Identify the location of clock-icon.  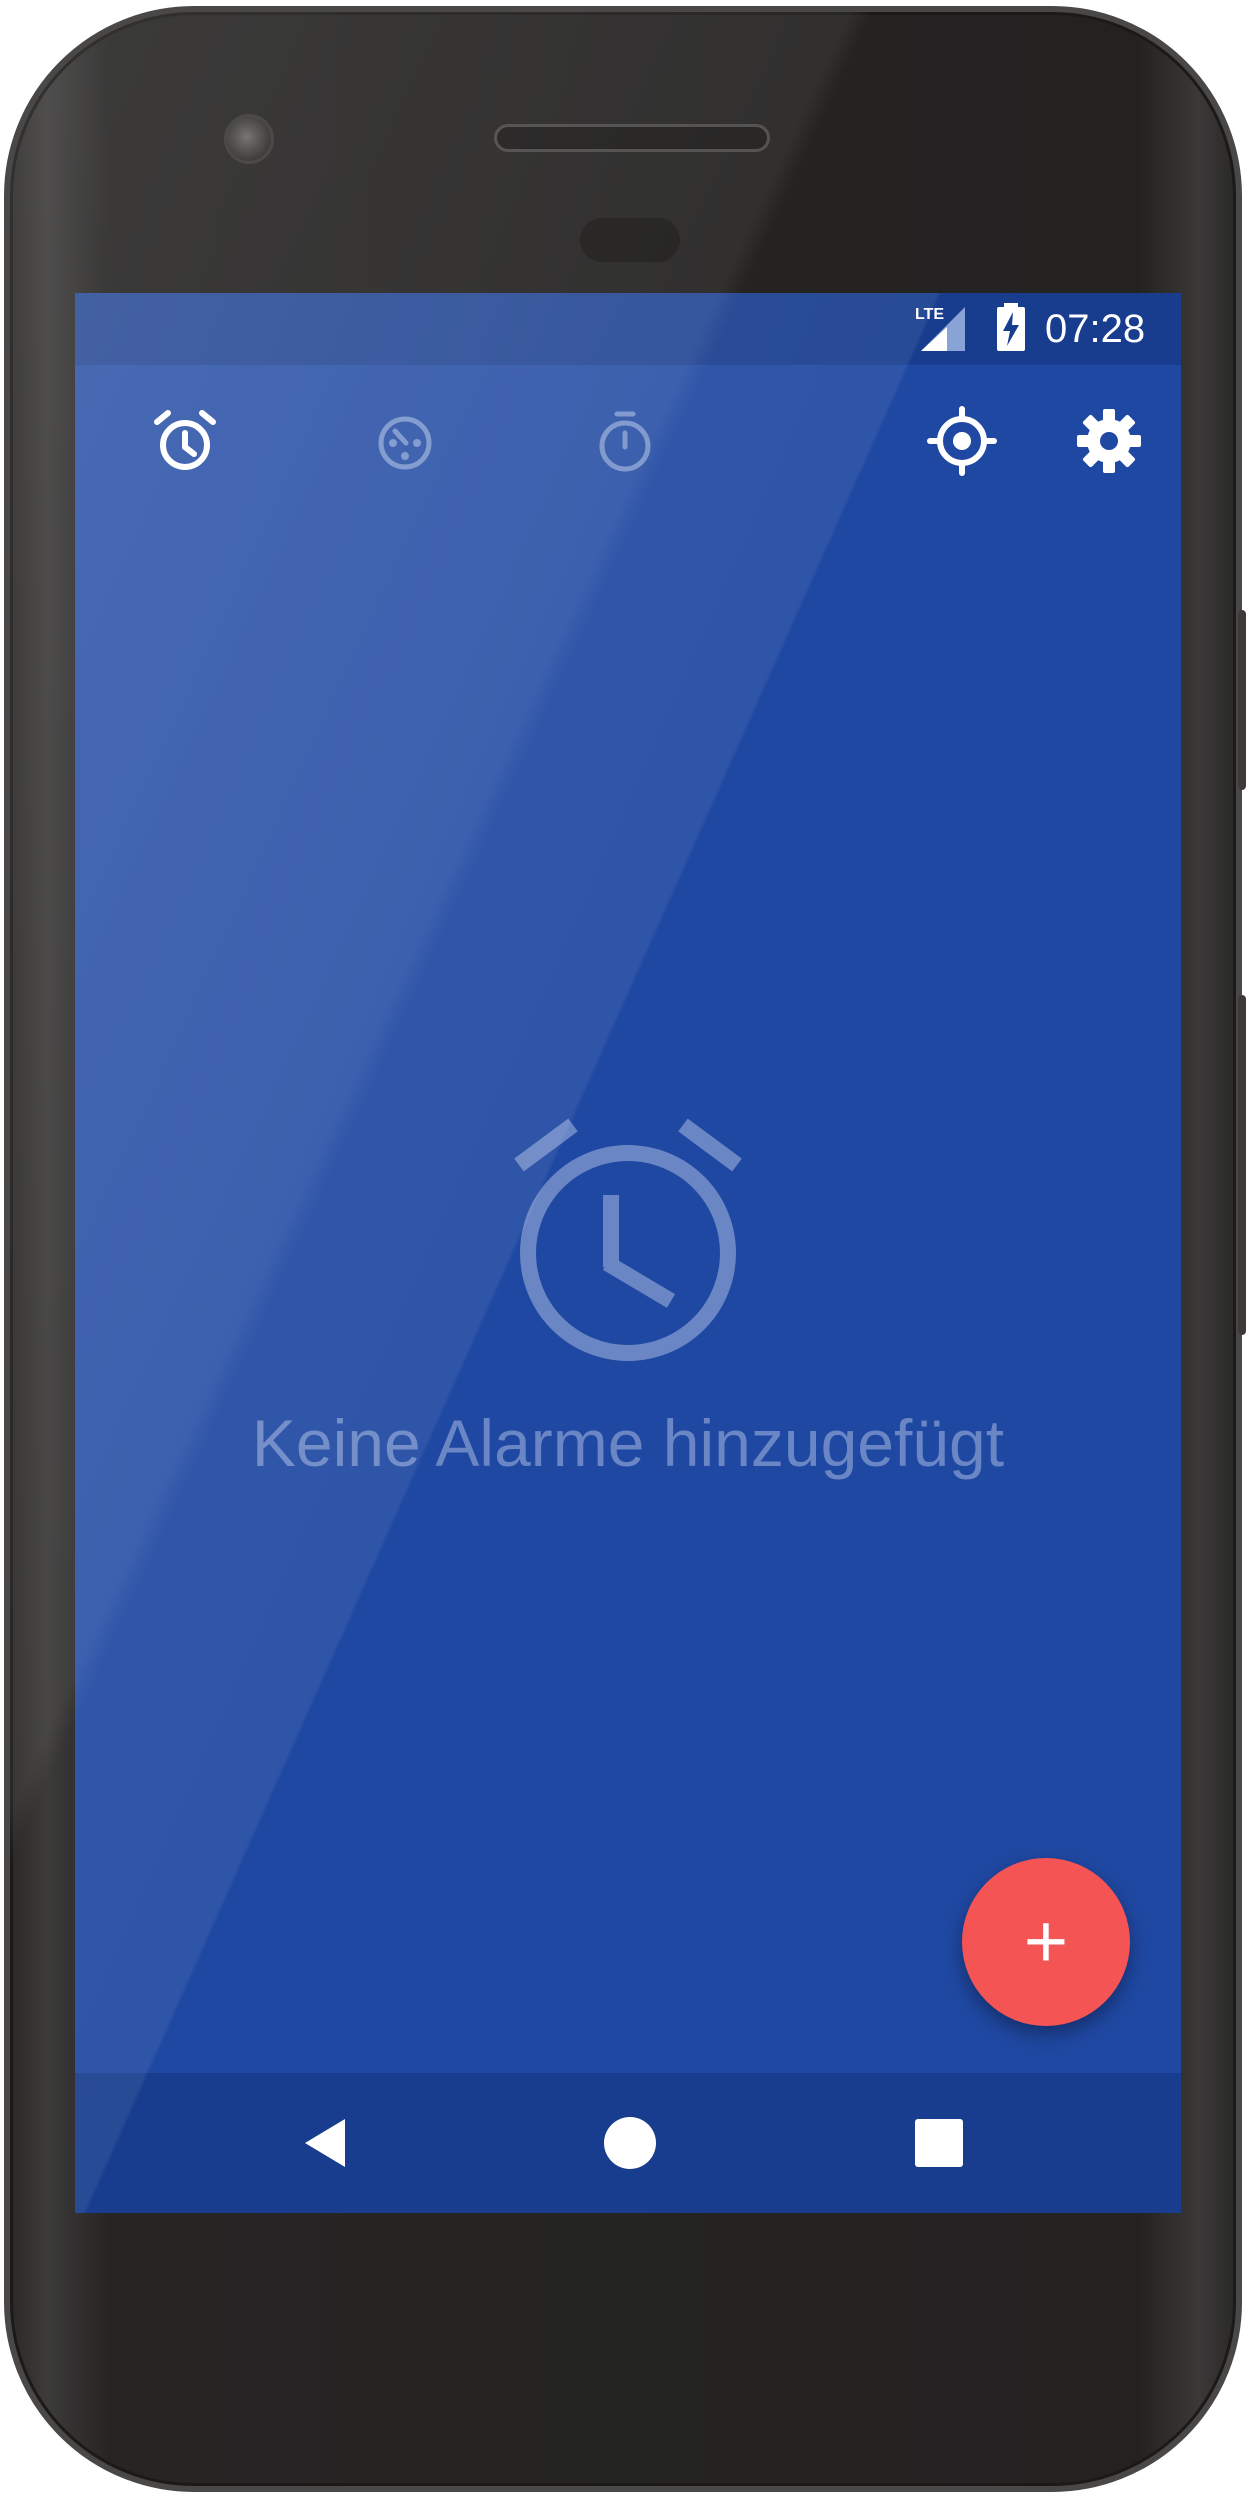
(405, 443).